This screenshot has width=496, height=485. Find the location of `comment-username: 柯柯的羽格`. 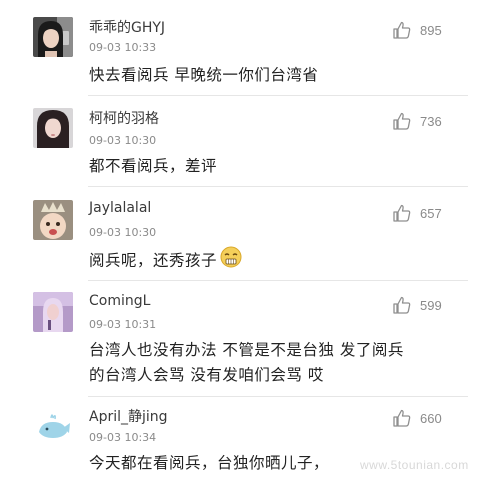

comment-username: 柯柯的羽格 is located at coordinates (124, 118).